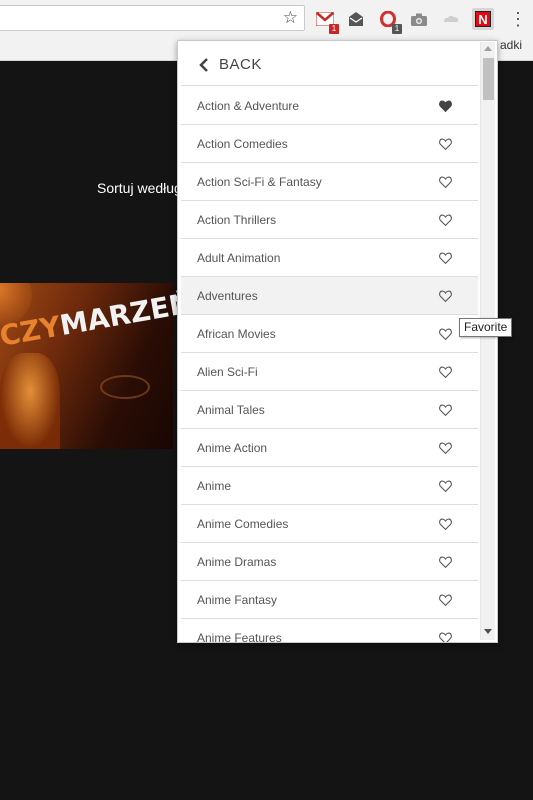 The width and height of the screenshot is (533, 800). What do you see at coordinates (511, 45) in the screenshot?
I see `bookmarks-bar-label: adki` at bounding box center [511, 45].